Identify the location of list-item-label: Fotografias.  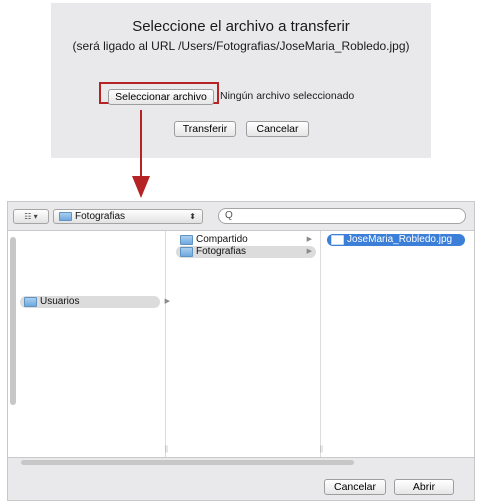
(221, 251).